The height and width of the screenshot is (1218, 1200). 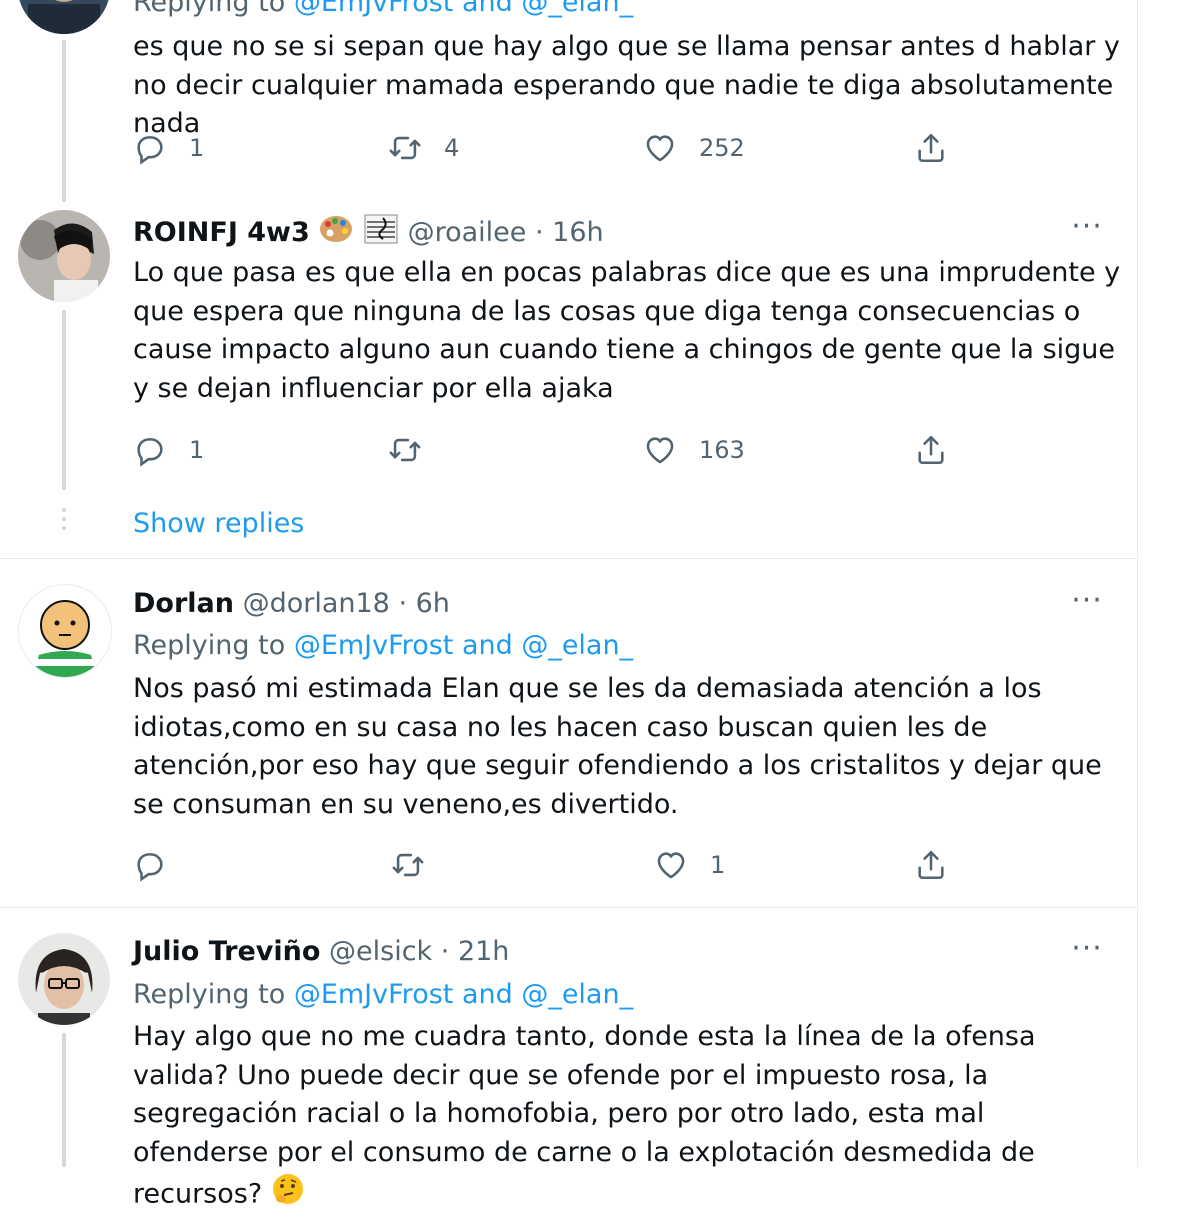 I want to click on timestamp: 16h, so click(x=577, y=232).